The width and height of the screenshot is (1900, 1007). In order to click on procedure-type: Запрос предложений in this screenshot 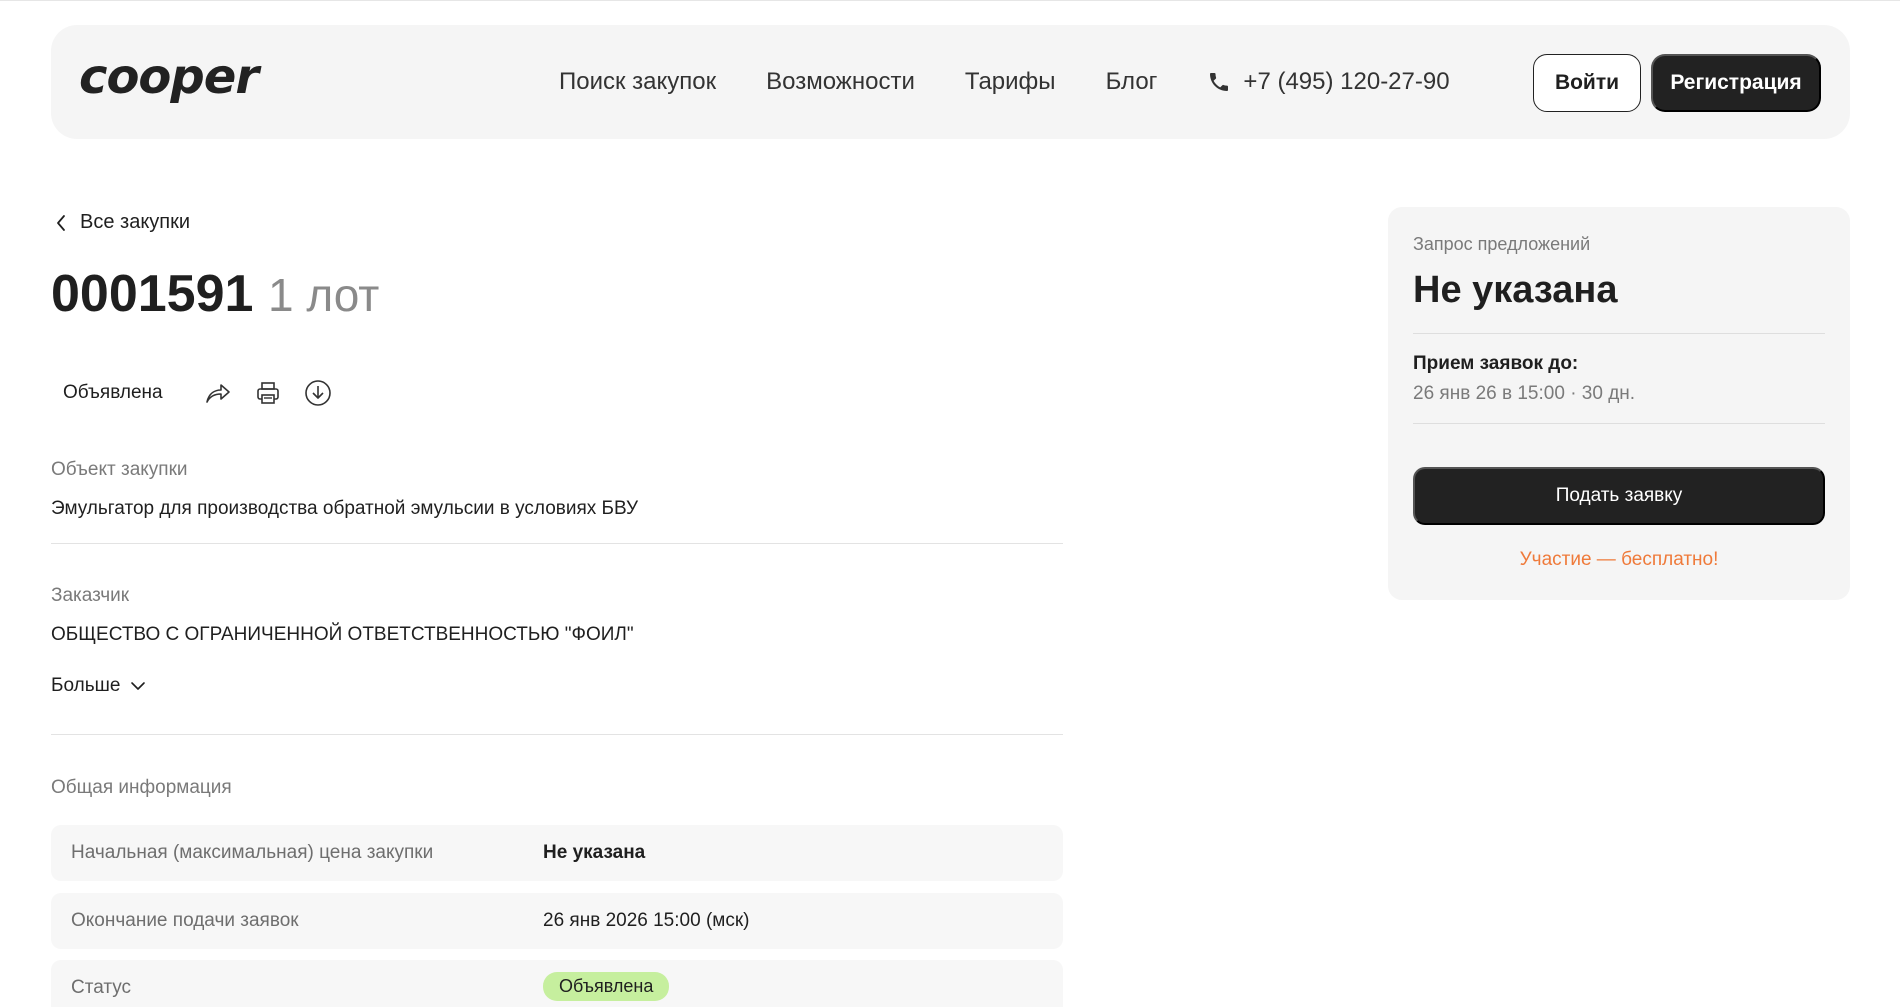, I will do `click(1502, 244)`.